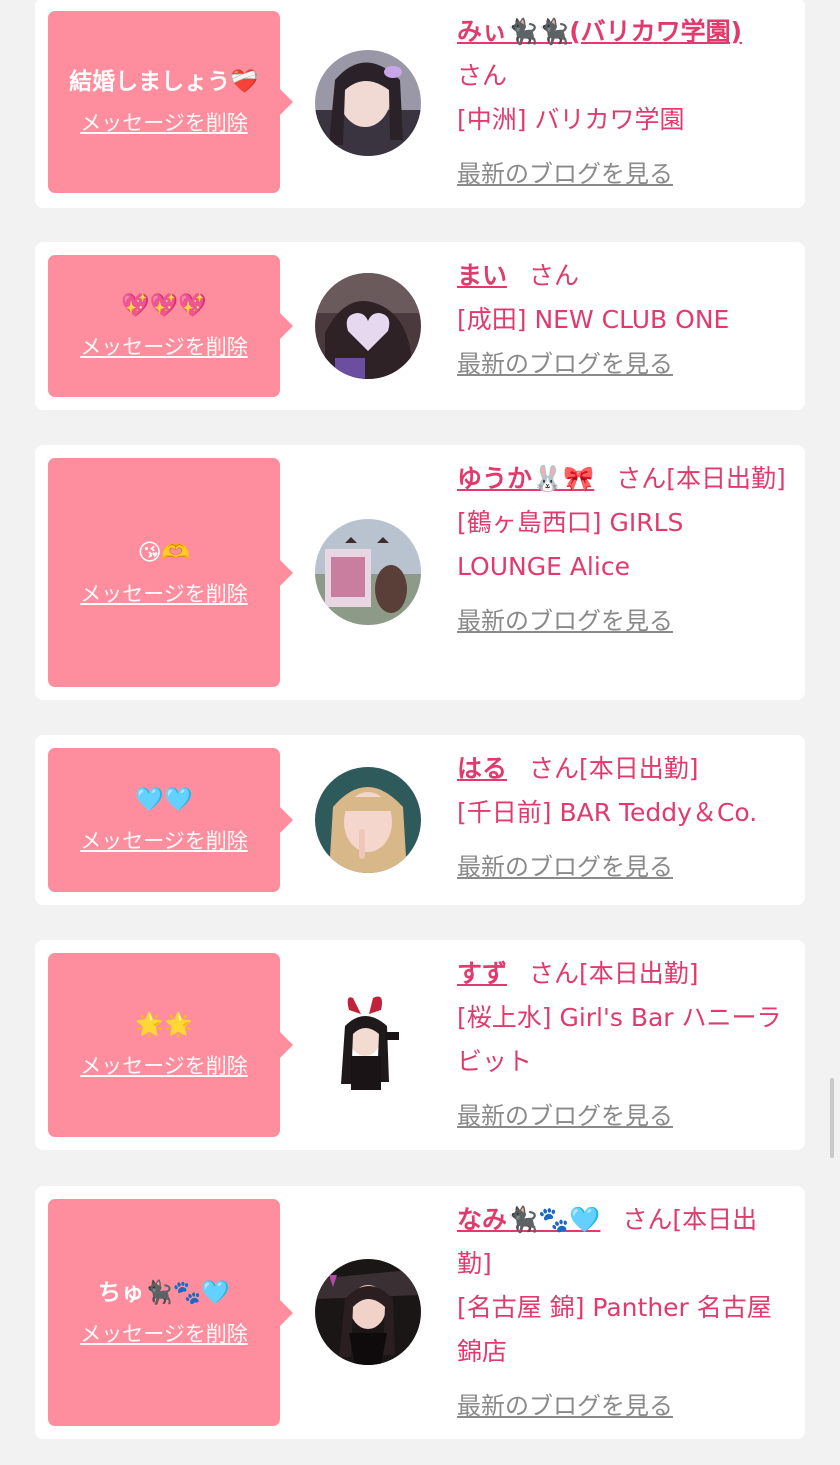 The image size is (840, 1465). Describe the element at coordinates (570, 544) in the screenshot. I see `shop-name: [鶴ヶ島西口] GIRLS LOUNGE Alice` at that location.